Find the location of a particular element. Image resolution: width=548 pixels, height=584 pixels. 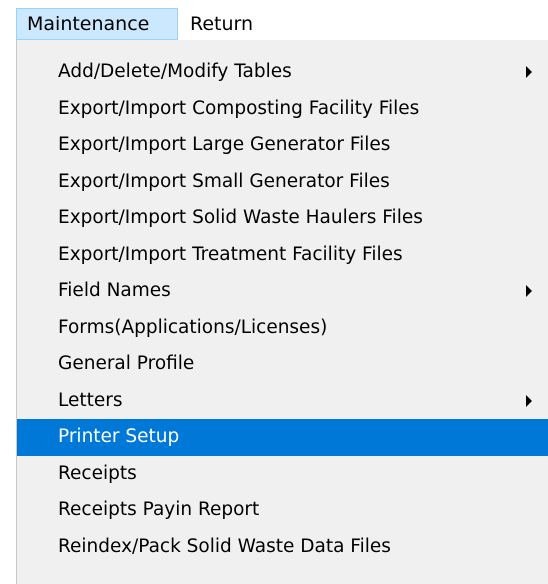

menu-item-label: Forms(Applications/Licenses) is located at coordinates (193, 327).